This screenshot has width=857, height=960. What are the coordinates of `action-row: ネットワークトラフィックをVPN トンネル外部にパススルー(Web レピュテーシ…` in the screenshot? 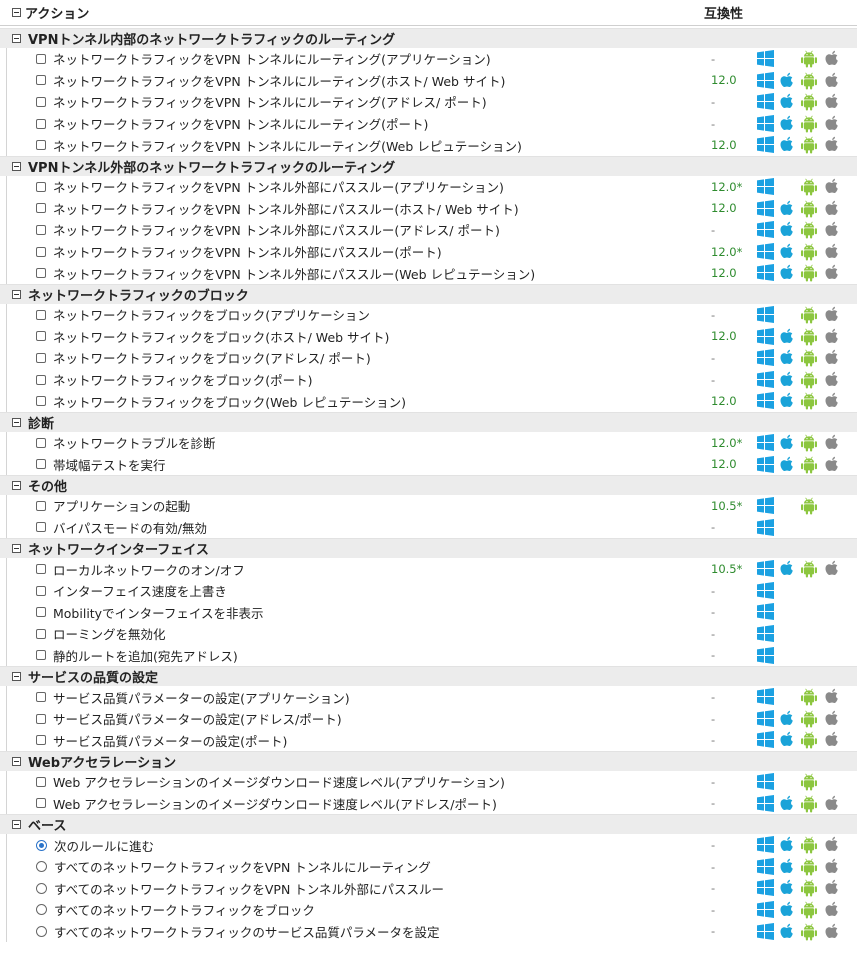 It's located at (431, 273).